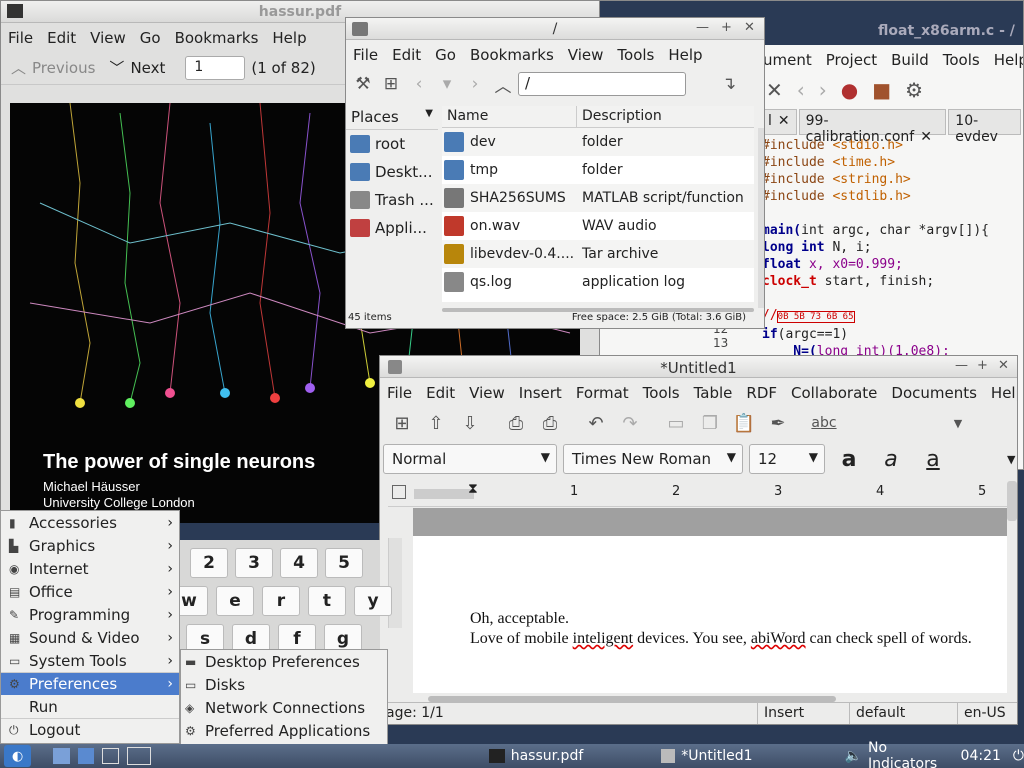 Image resolution: width=1024 pixels, height=768 pixels. What do you see at coordinates (399, 492) in the screenshot?
I see `tab-stop-icon` at bounding box center [399, 492].